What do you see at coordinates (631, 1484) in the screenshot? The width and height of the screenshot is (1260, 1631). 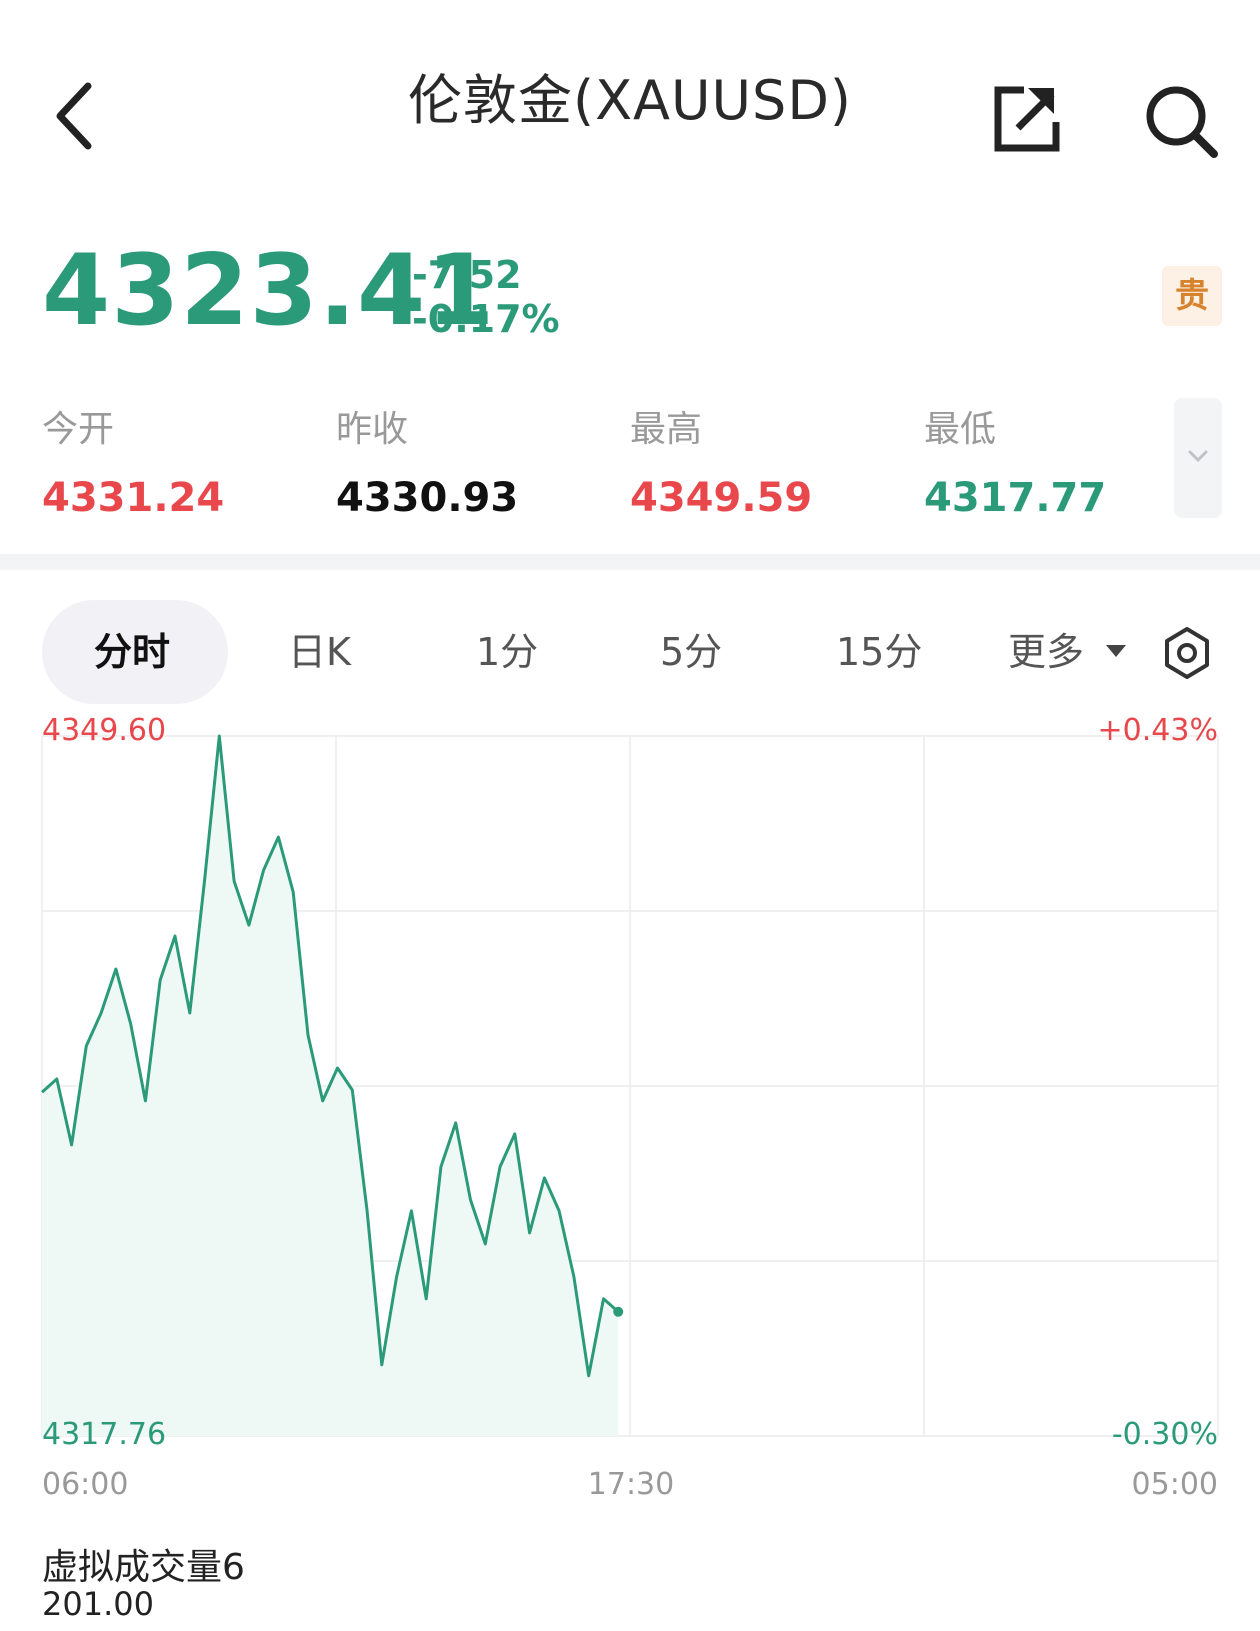 I see `x-tick-mid: 17:30` at bounding box center [631, 1484].